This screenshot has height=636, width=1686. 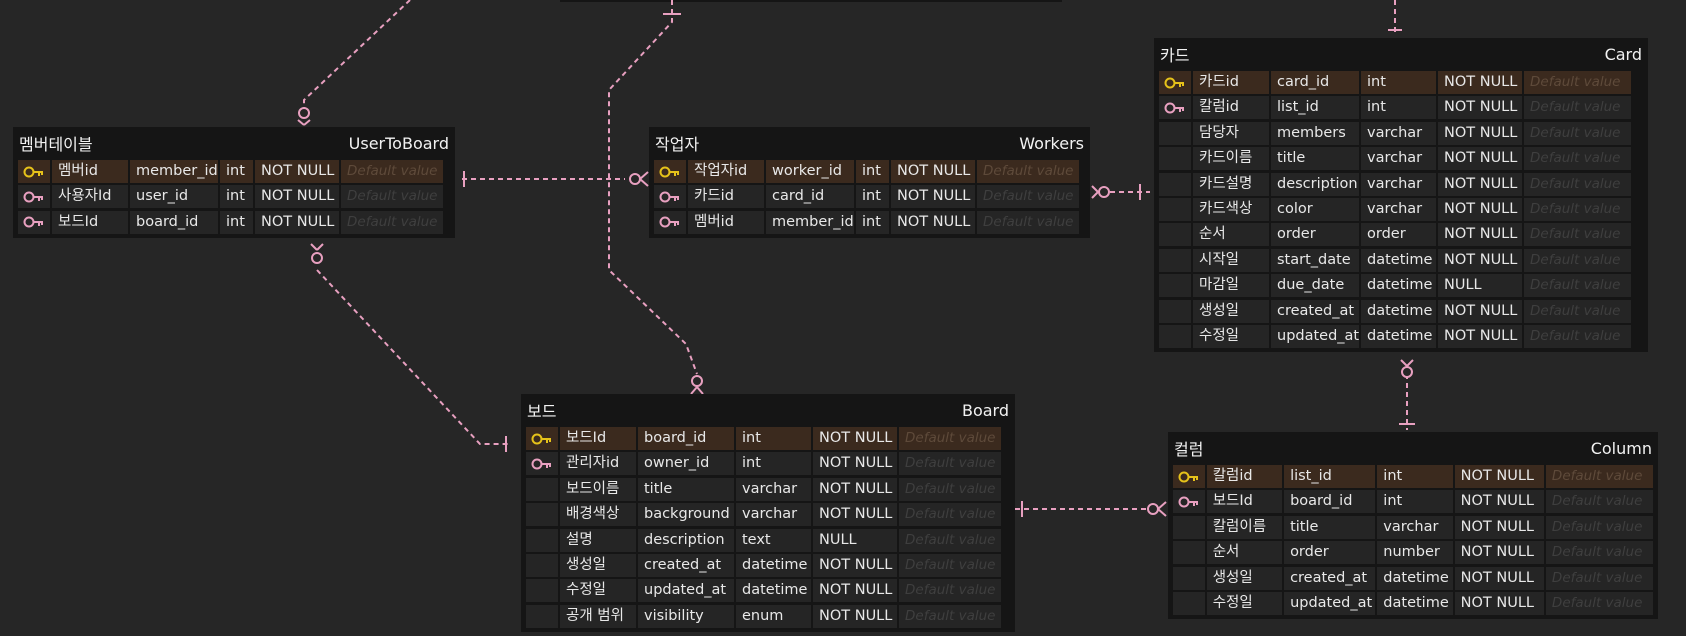 I want to click on column-nullable: NULL, so click(x=855, y=540).